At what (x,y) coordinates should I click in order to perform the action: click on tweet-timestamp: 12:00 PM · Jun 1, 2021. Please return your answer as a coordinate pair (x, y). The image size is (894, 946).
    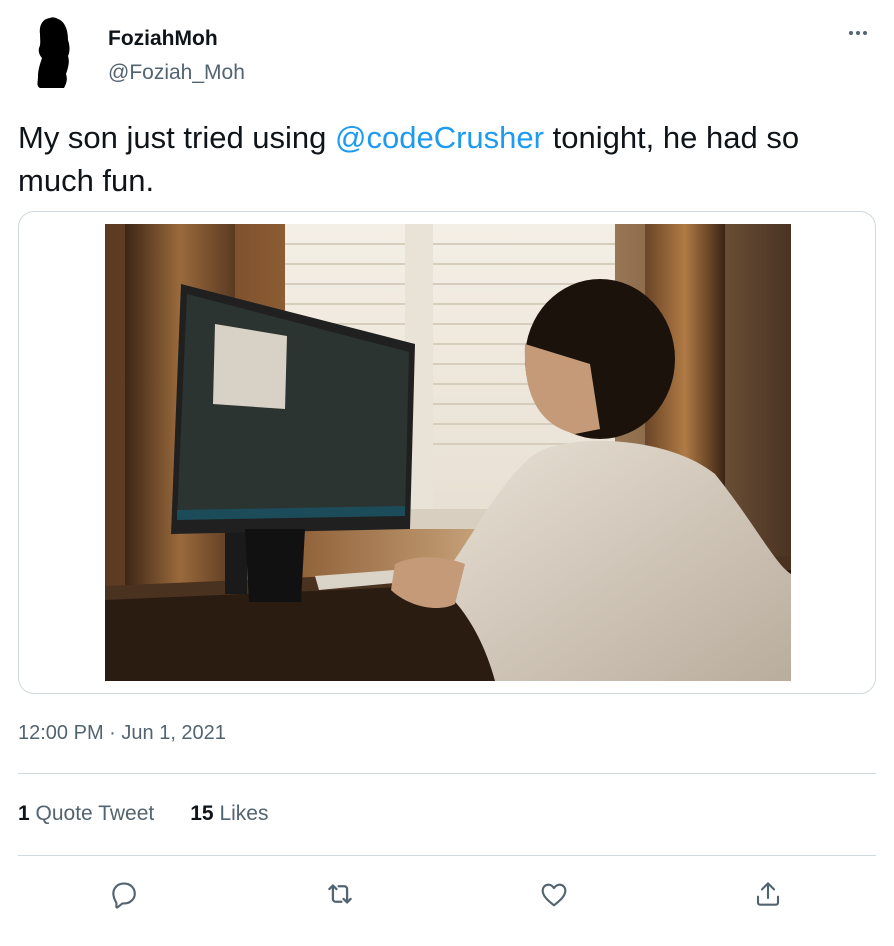
    Looking at the image, I should click on (122, 733).